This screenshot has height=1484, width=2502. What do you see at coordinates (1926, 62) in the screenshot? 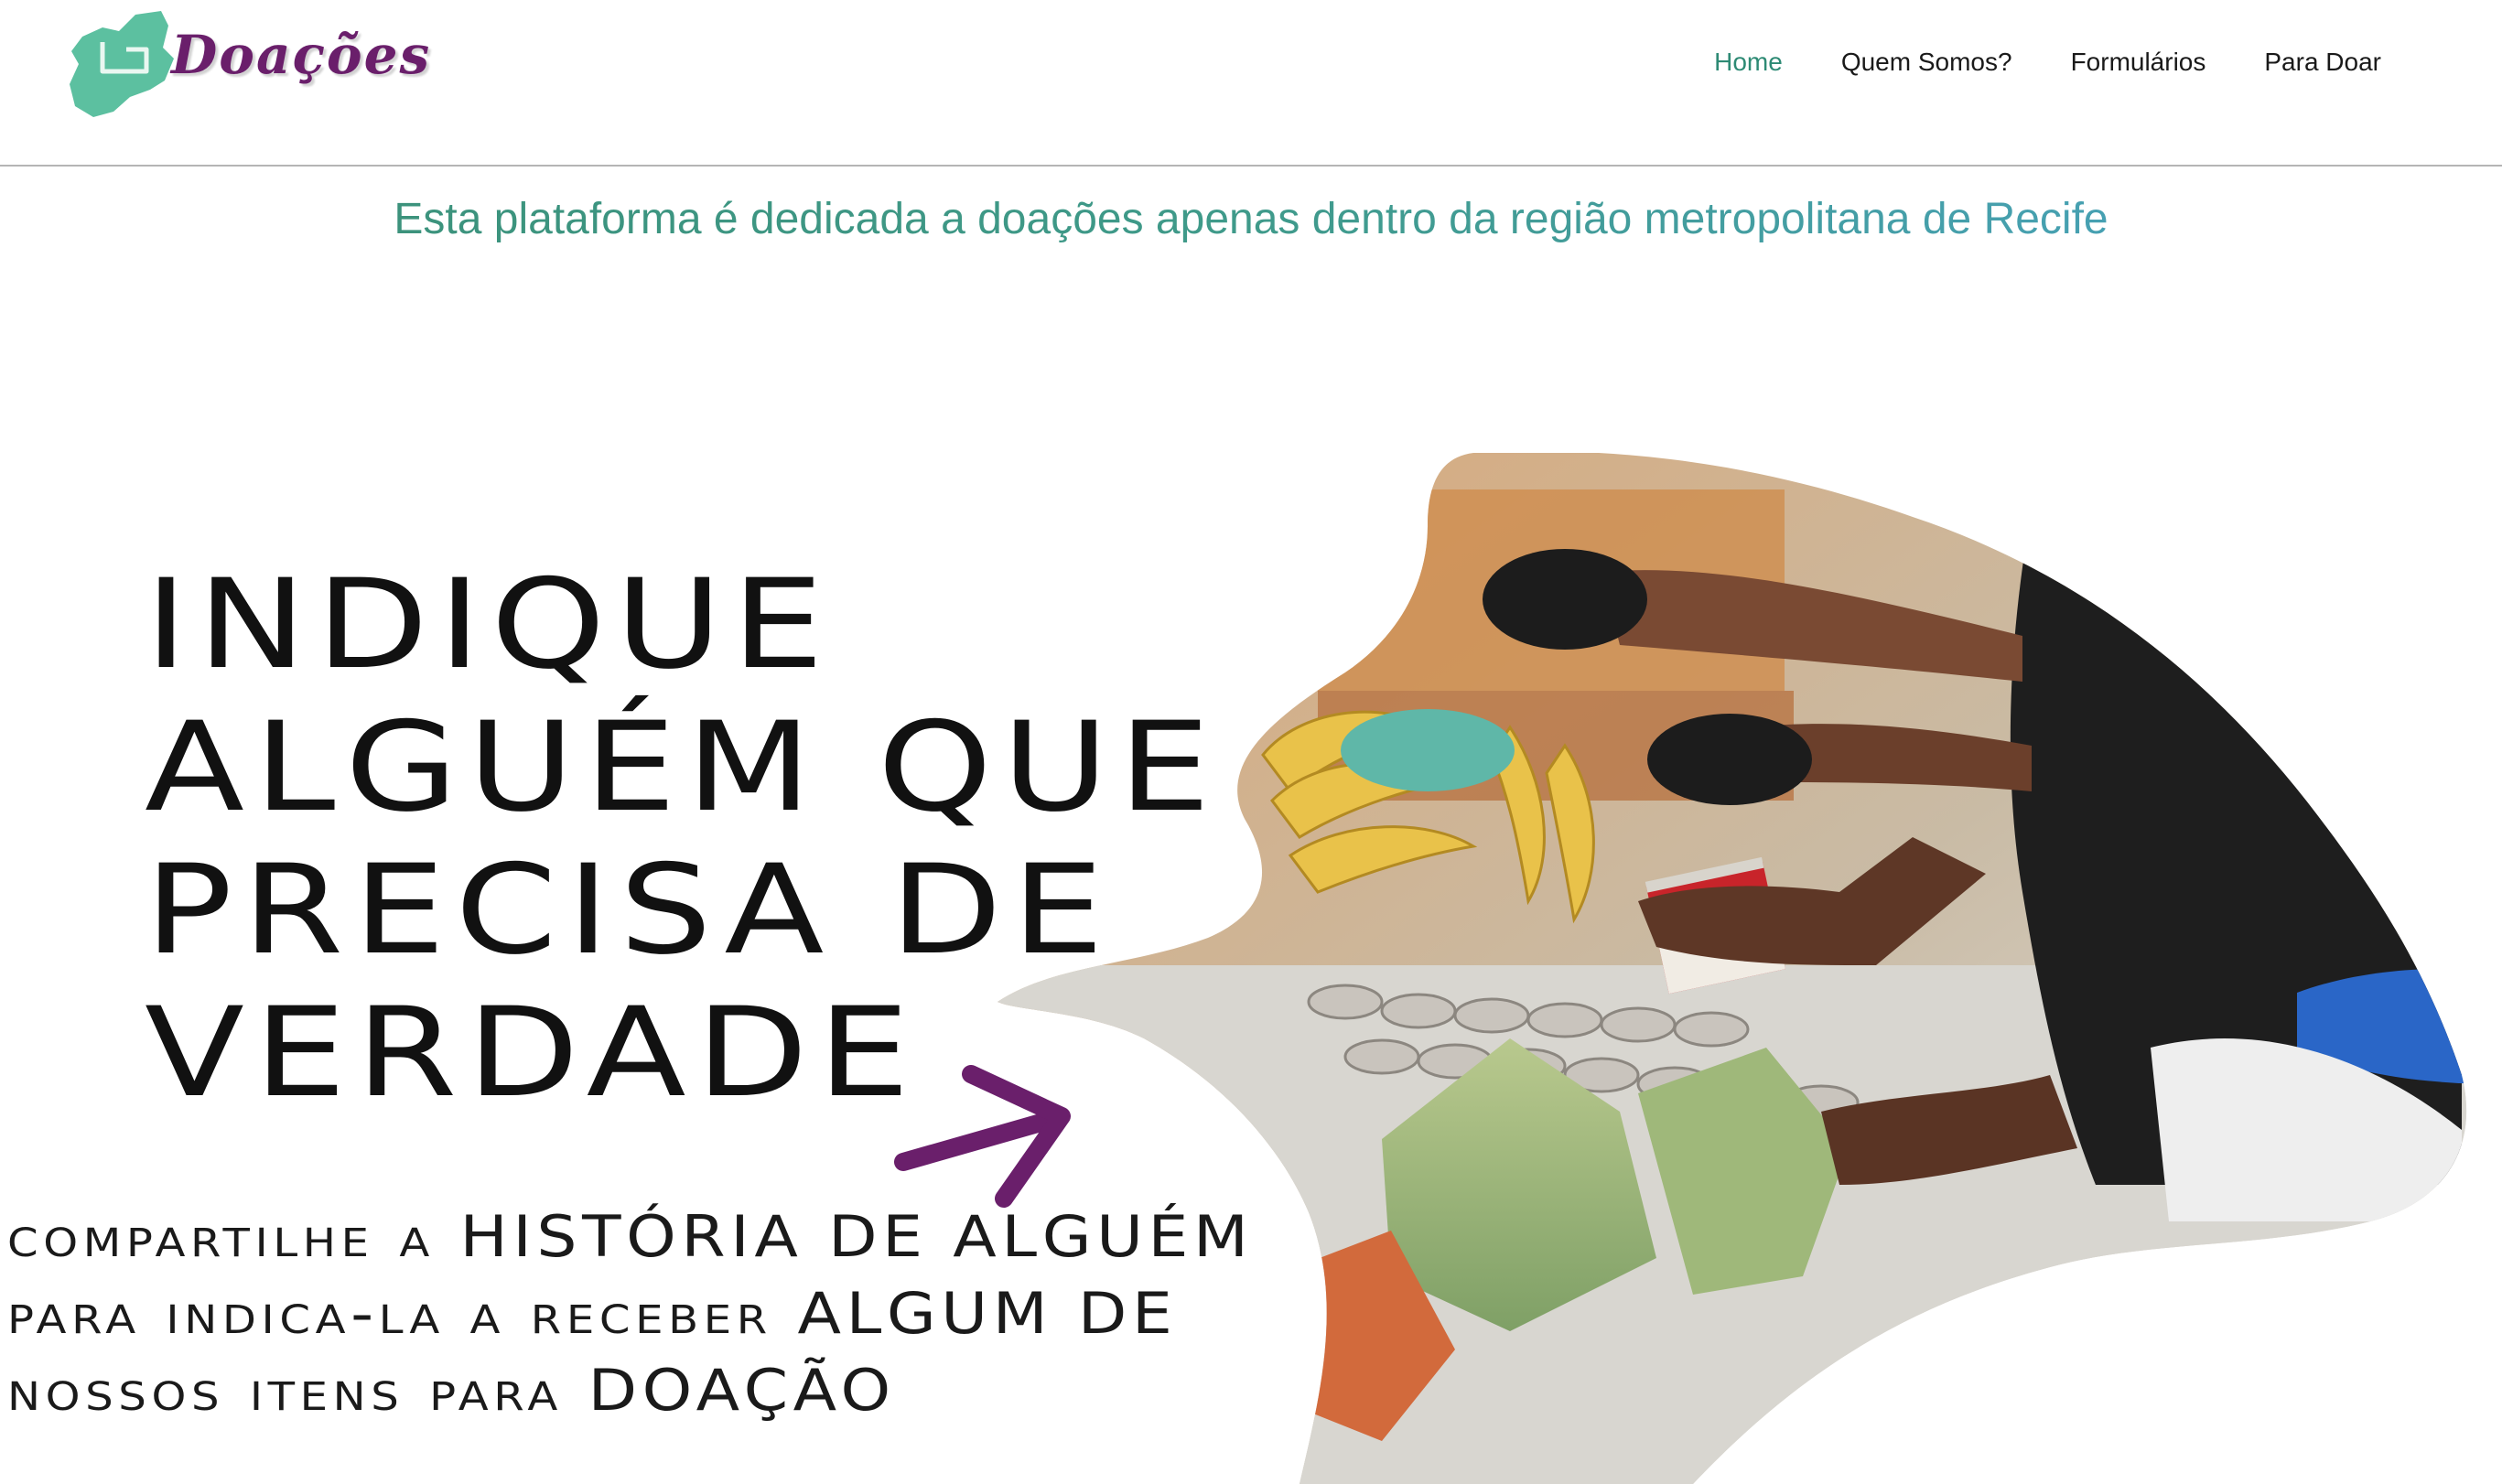
I see `nav-quem-somos: Quem Somos?` at bounding box center [1926, 62].